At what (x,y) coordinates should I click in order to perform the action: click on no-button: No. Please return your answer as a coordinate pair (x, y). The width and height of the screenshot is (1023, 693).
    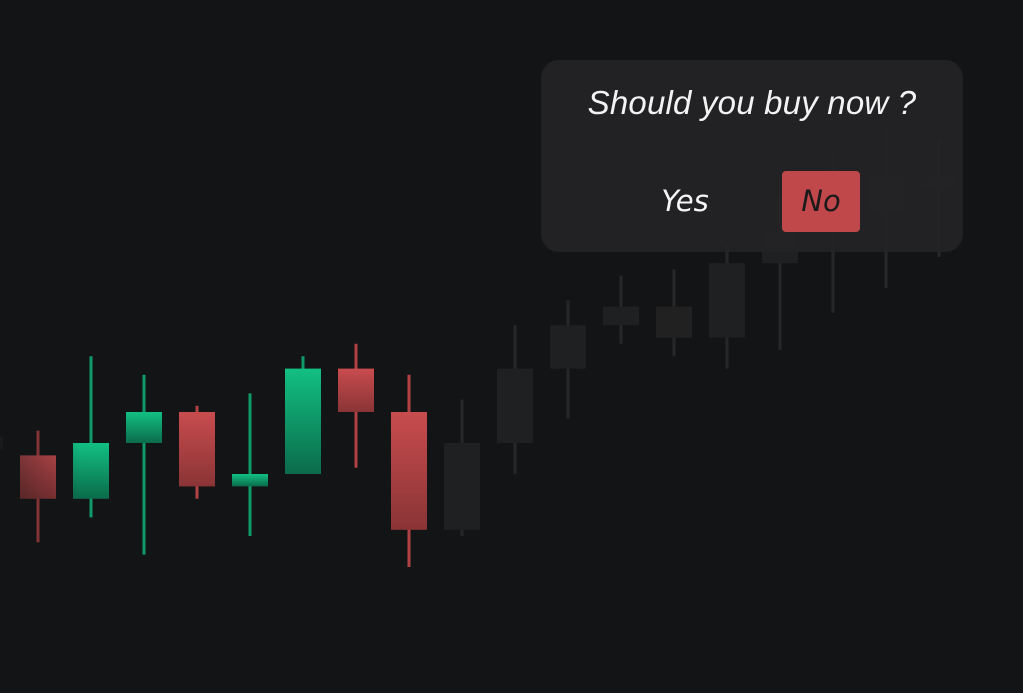
    Looking at the image, I should click on (821, 201).